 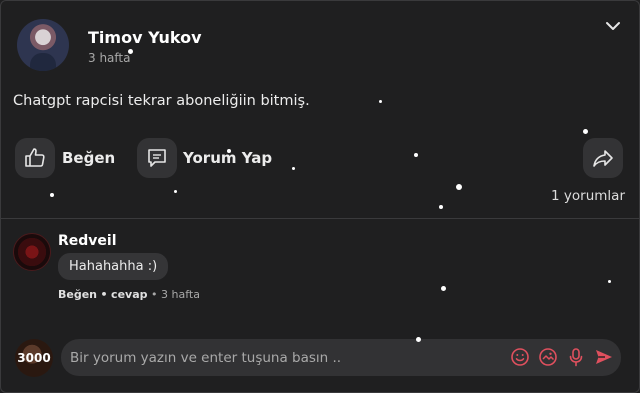 I want to click on comment-icon, so click(x=157, y=158).